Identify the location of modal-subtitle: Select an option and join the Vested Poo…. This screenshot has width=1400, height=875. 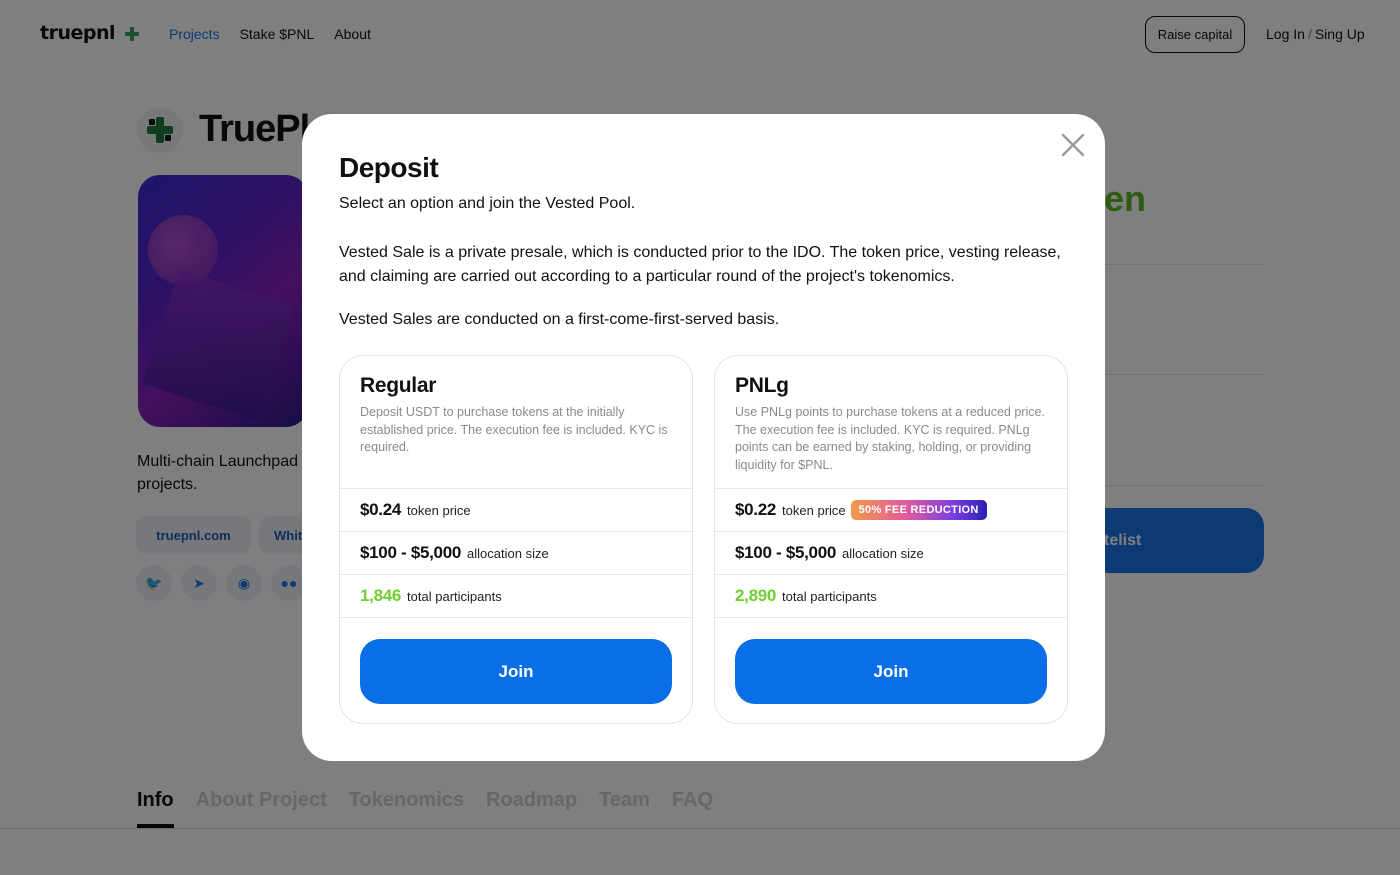
(487, 203).